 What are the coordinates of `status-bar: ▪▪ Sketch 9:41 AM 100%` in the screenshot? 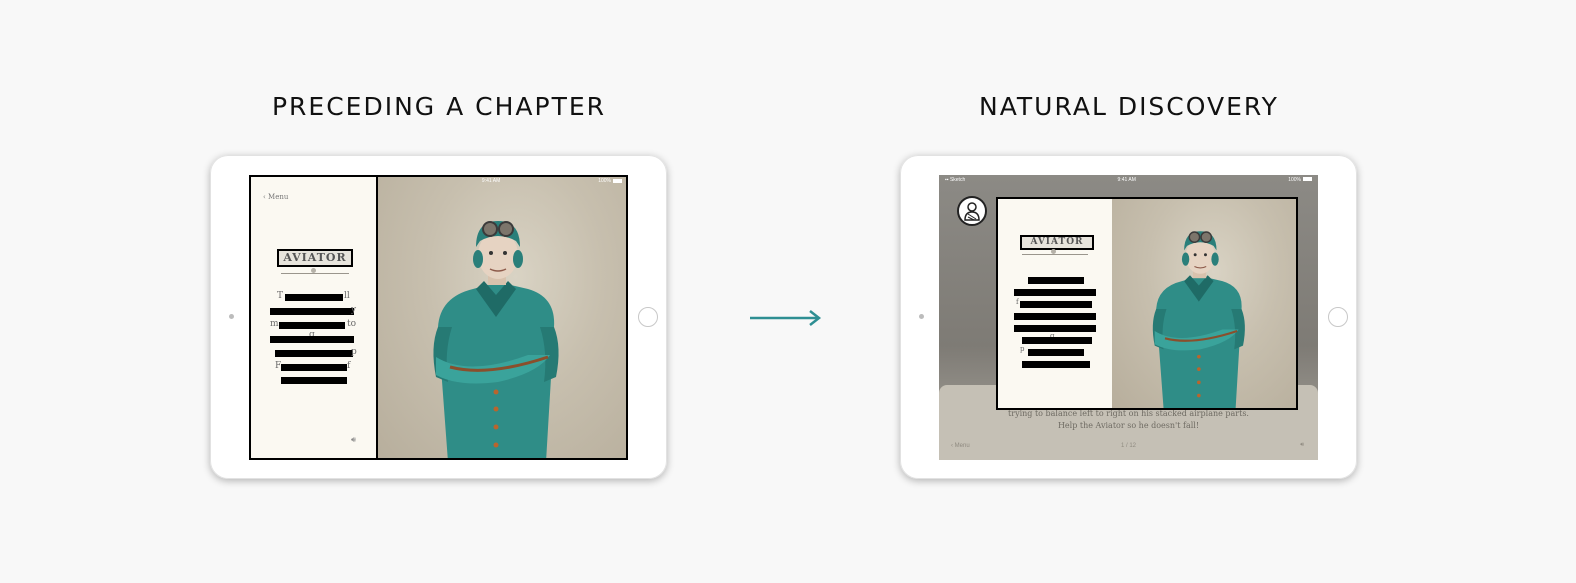 It's located at (1128, 179).